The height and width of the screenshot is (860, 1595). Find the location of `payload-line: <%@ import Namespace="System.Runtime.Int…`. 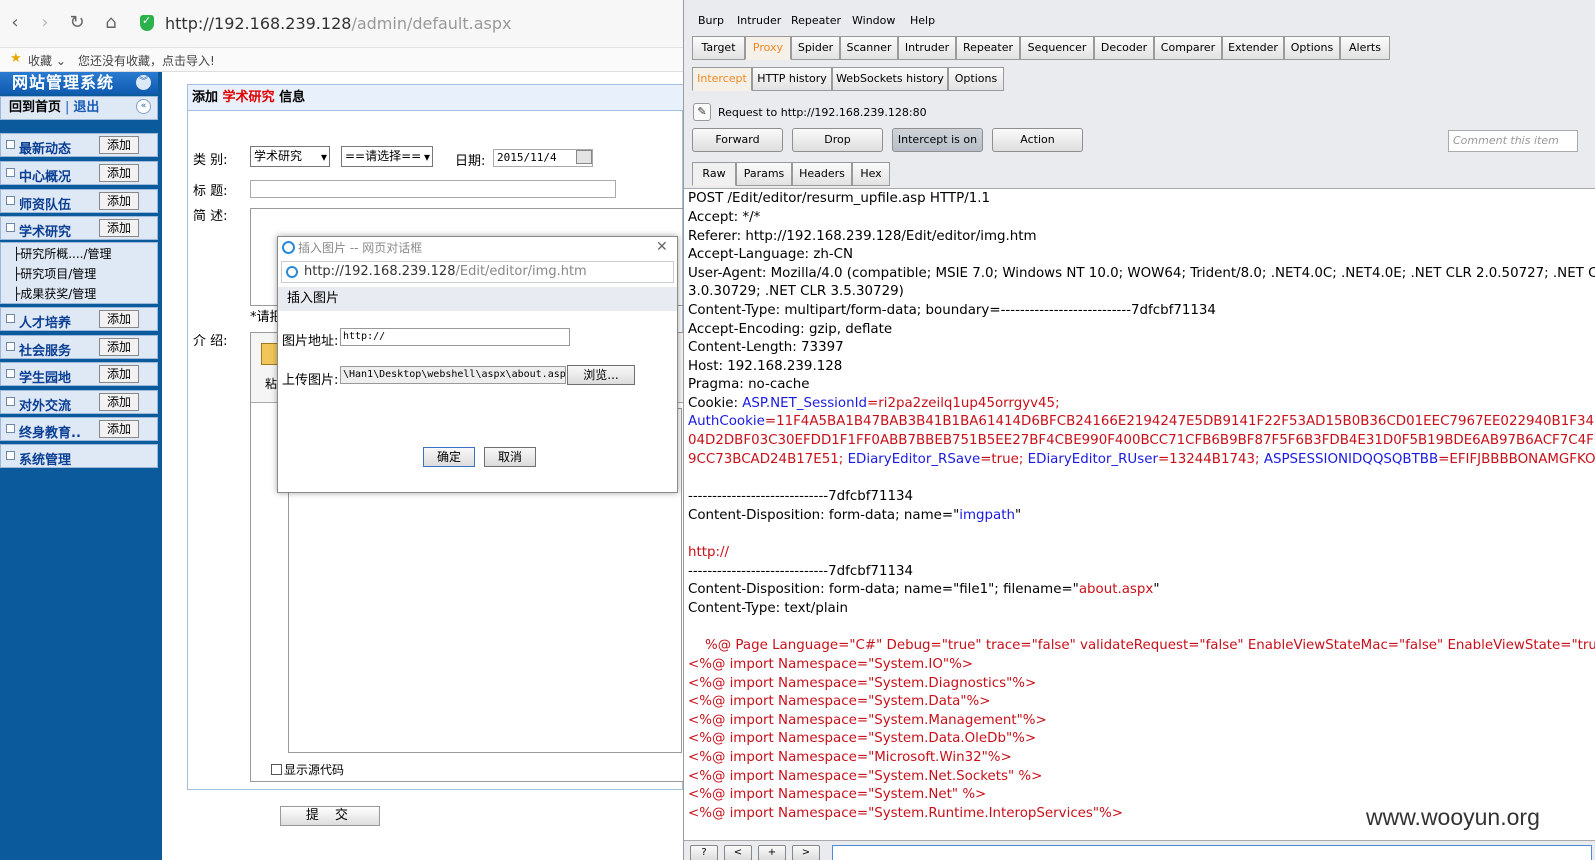

payload-line: <%@ import Namespace="System.Runtime.Int… is located at coordinates (905, 813).